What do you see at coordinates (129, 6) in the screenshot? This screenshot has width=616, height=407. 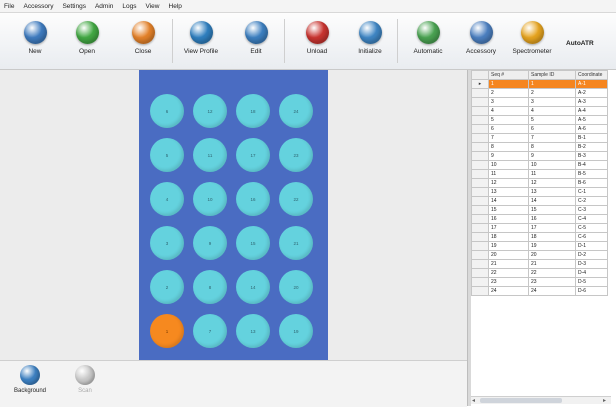 I see `menu-logs: Logs` at bounding box center [129, 6].